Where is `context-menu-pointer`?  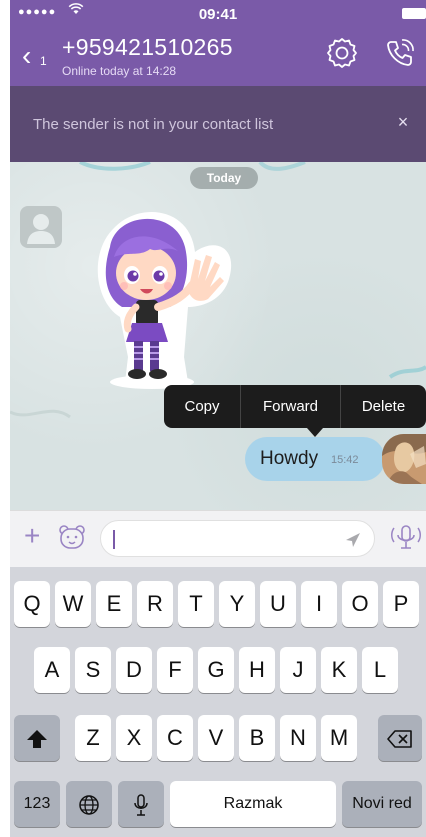 context-menu-pointer is located at coordinates (315, 432).